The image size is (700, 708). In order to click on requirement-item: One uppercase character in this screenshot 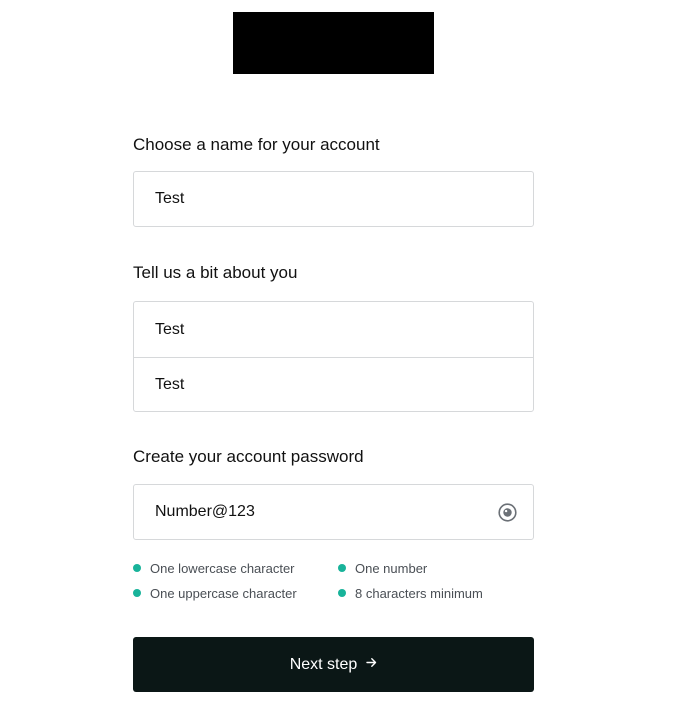, I will do `click(235, 593)`.